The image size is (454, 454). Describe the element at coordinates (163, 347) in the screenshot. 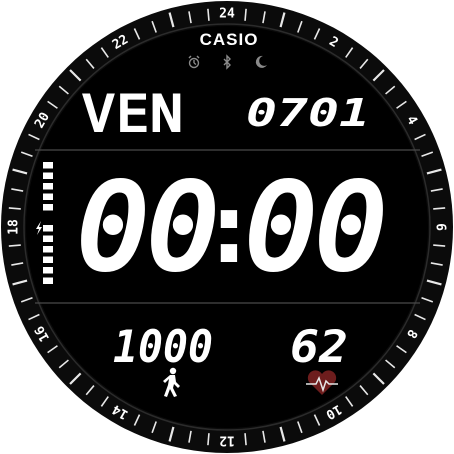

I see `steps-value: 1000` at that location.